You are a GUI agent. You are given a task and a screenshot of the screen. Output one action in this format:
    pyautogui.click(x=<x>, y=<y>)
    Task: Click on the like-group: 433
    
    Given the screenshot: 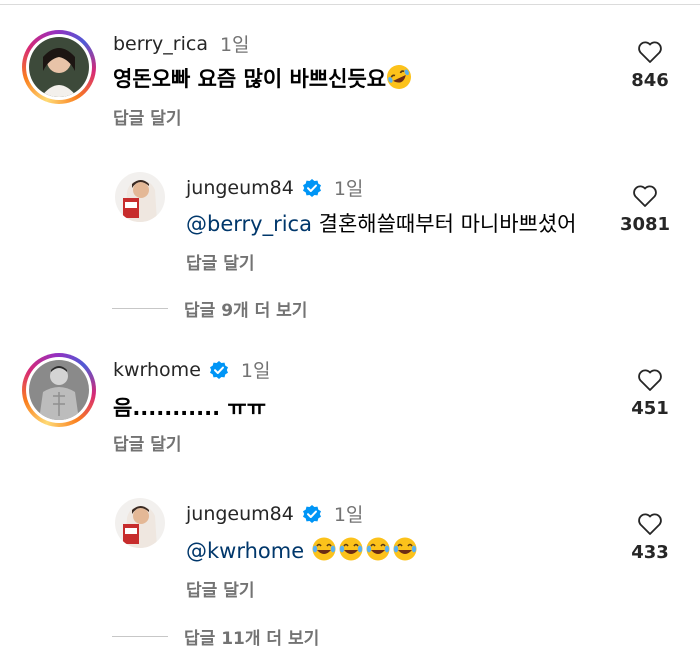 What is the action you would take?
    pyautogui.click(x=650, y=537)
    